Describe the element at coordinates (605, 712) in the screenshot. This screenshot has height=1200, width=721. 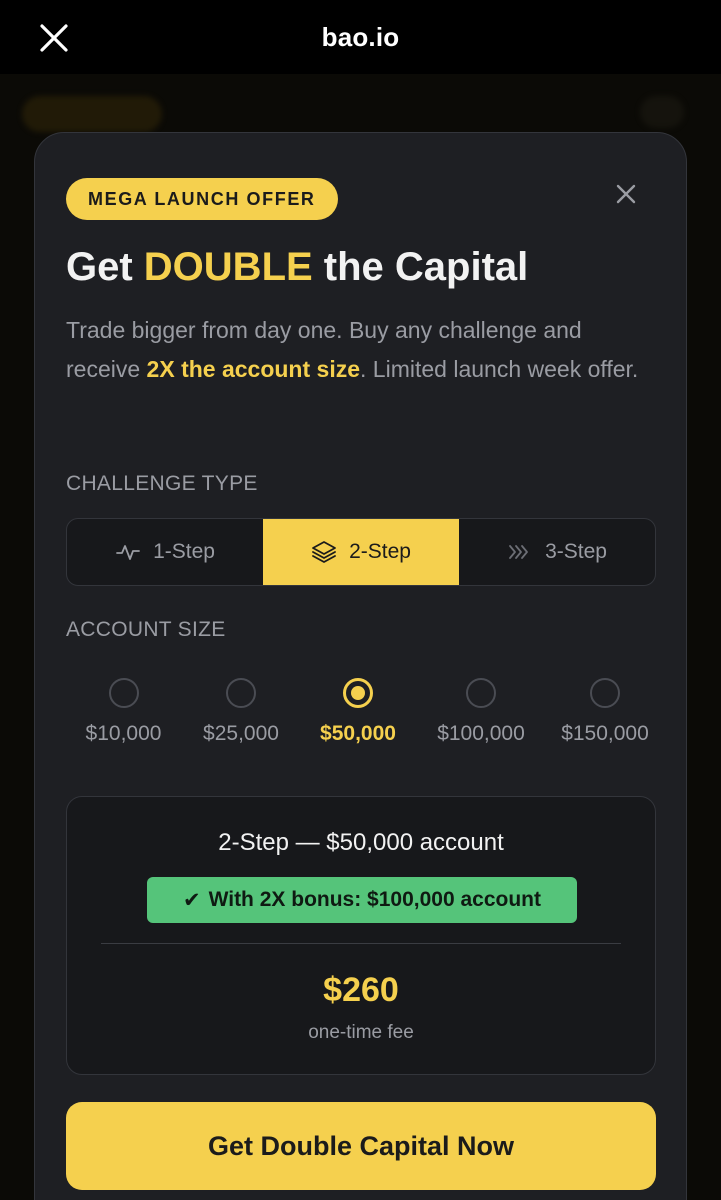
I see `account-size-option-150000: $150,000` at that location.